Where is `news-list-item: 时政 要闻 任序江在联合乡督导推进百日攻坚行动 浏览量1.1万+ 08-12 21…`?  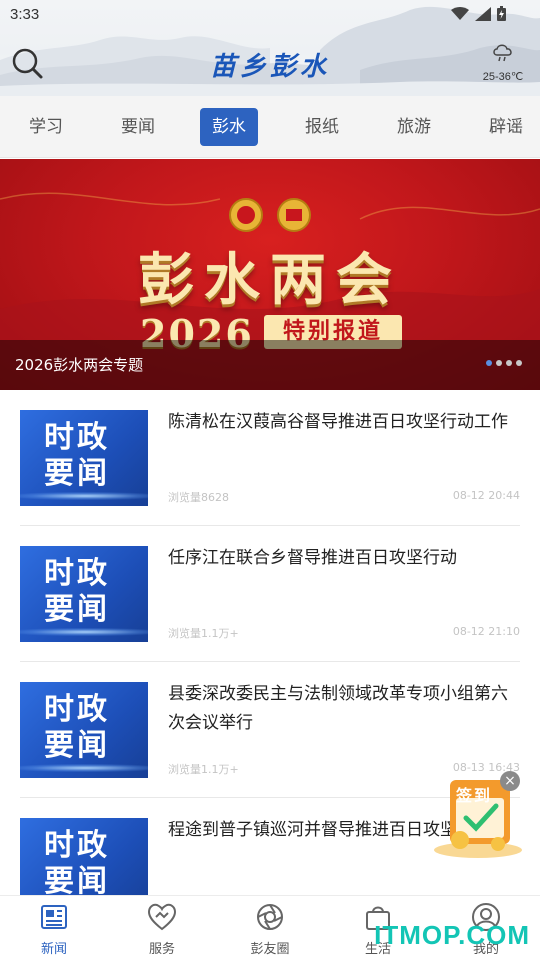
news-list-item: 时政 要闻 任序江在联合乡督导推进百日攻坚行动 浏览量1.1万+ 08-12 21… is located at coordinates (270, 594).